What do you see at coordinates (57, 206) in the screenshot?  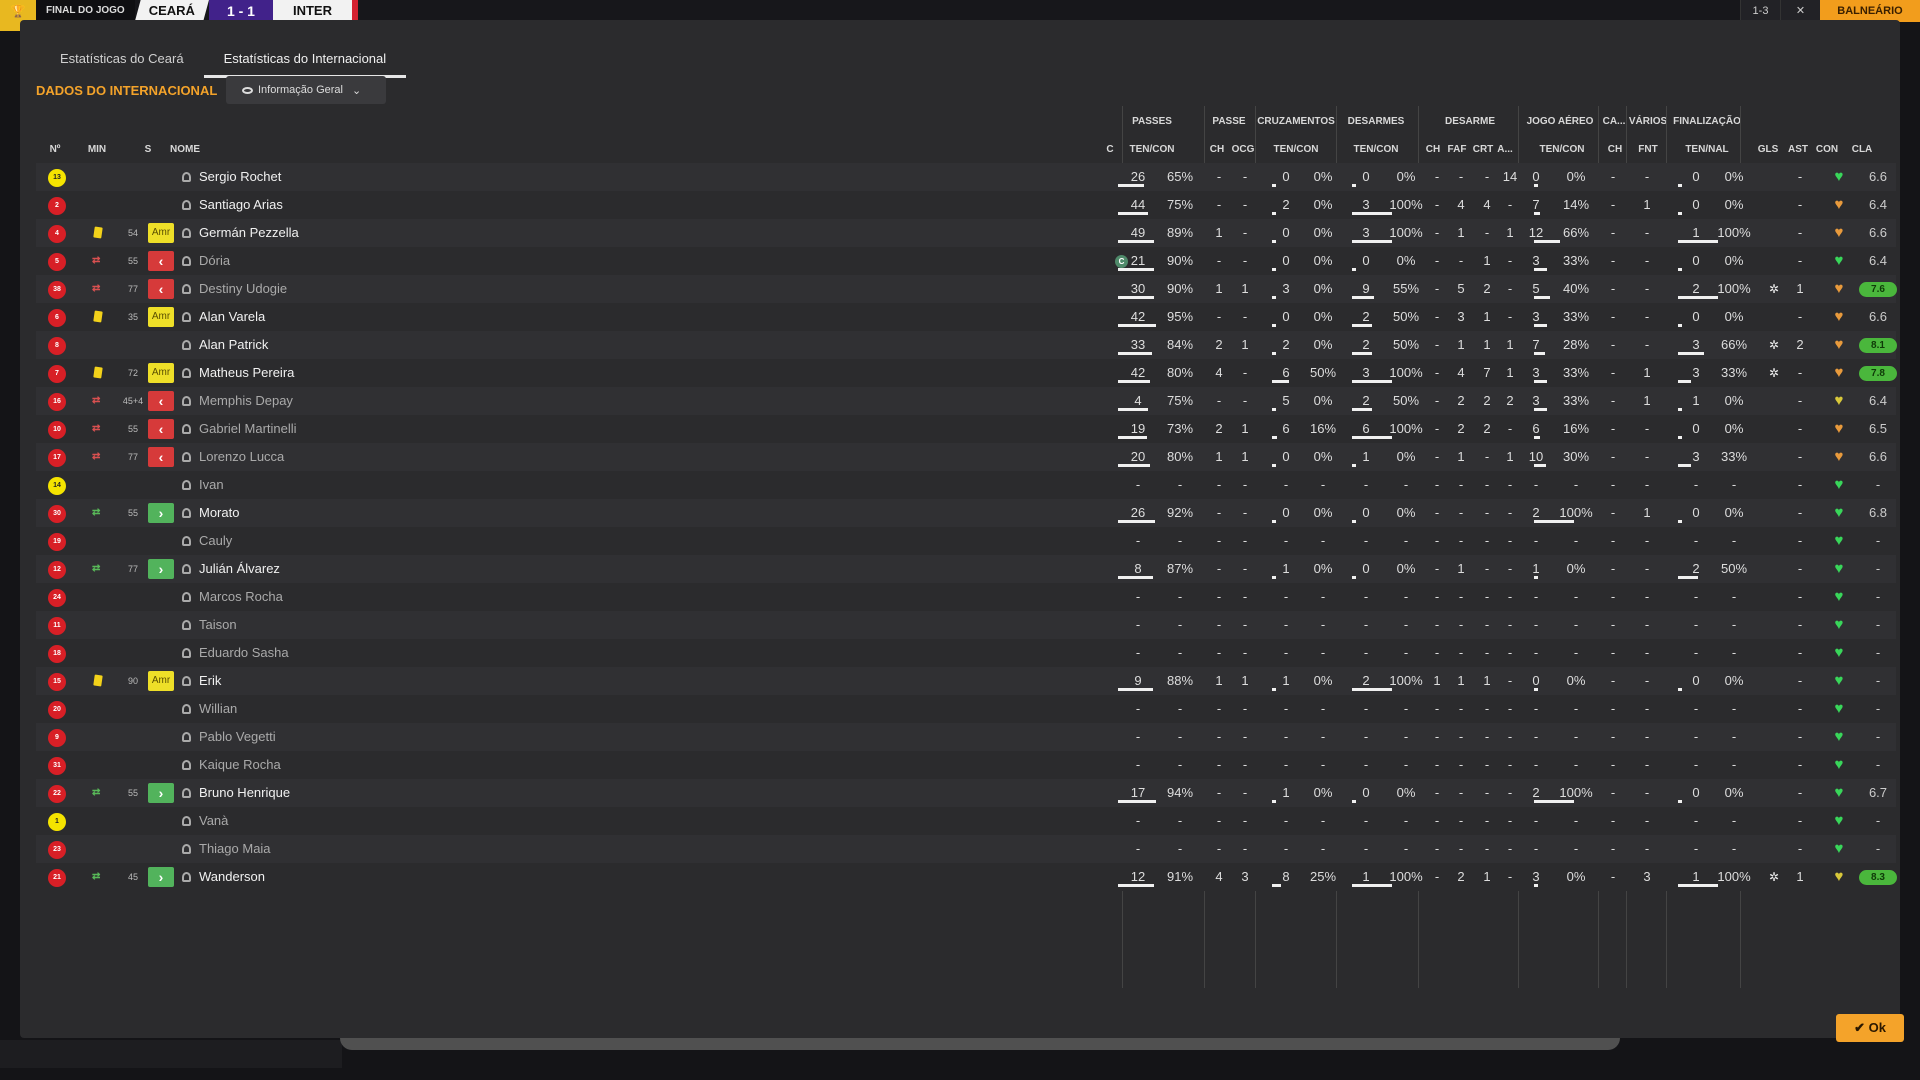 I see `shirt-number: 2` at bounding box center [57, 206].